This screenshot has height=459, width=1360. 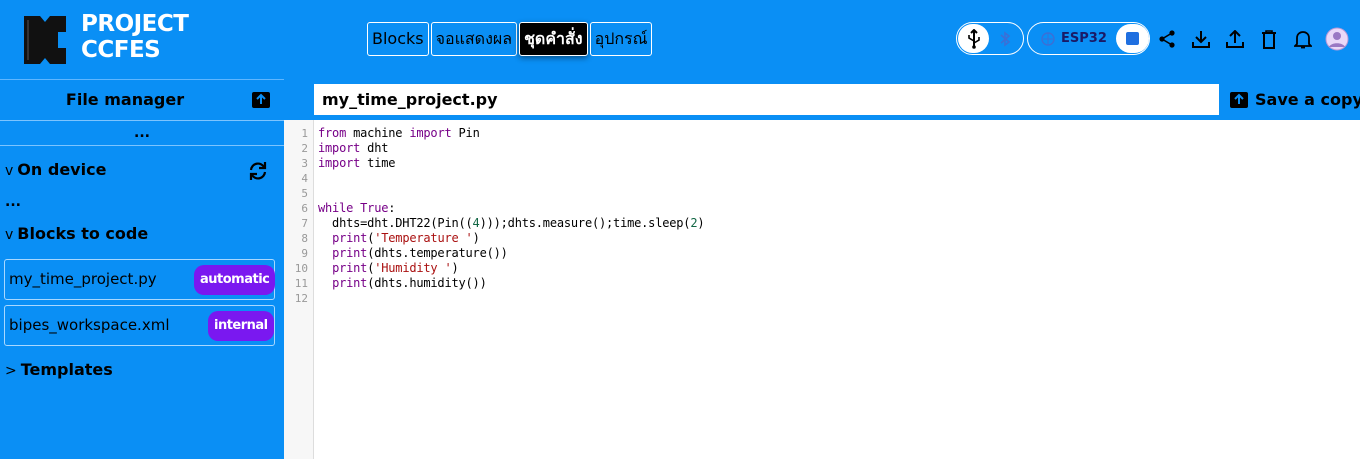 What do you see at coordinates (45, 40) in the screenshot?
I see `logo-icon` at bounding box center [45, 40].